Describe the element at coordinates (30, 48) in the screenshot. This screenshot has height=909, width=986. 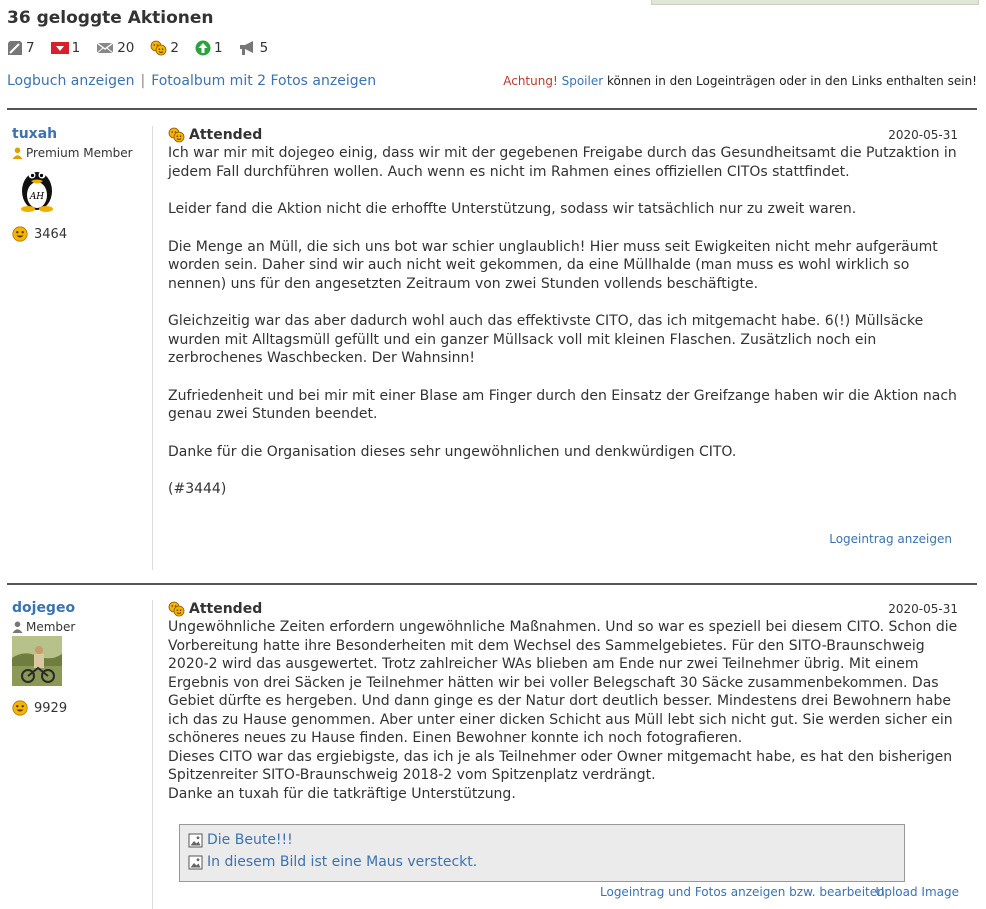
I see `stat-notes-count: 7` at that location.